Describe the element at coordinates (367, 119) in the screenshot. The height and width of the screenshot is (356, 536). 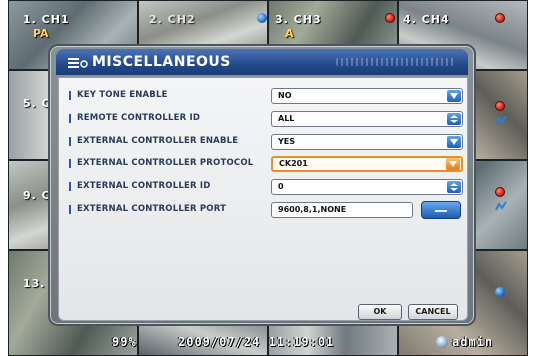
I see `remote-controller-id-select: ALL` at that location.